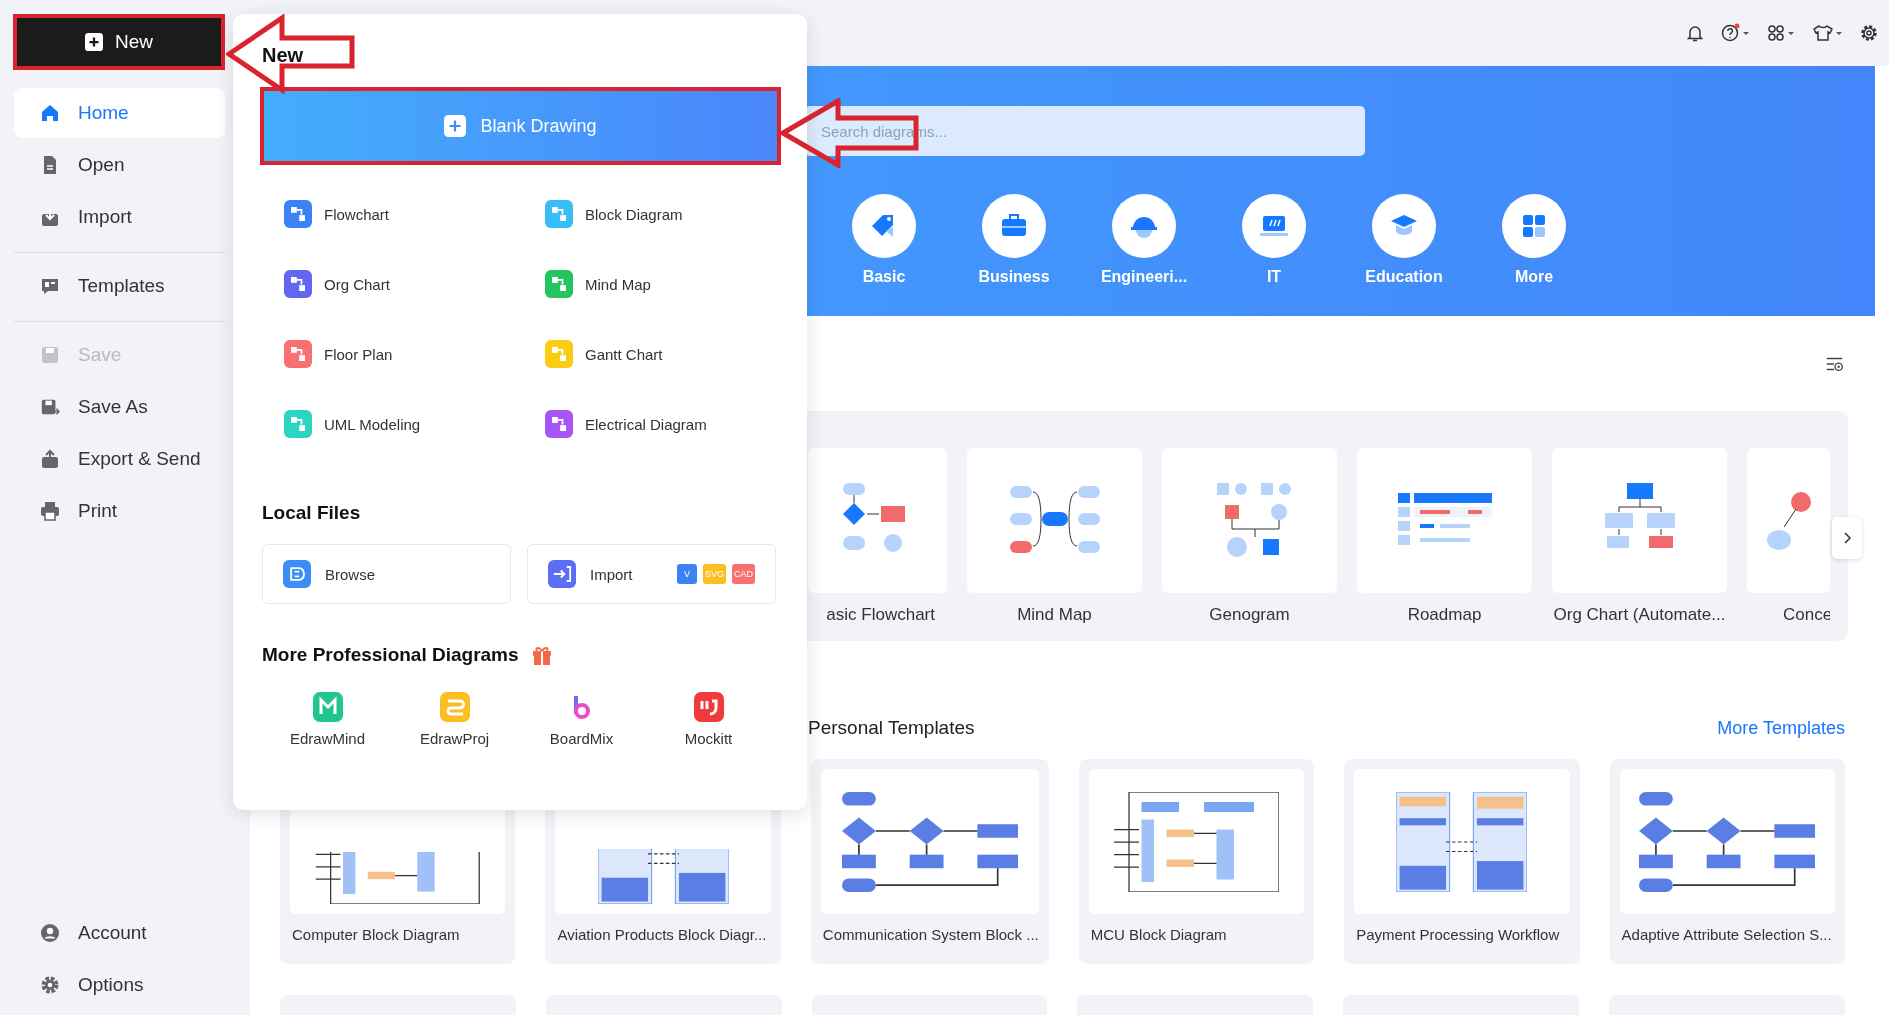  I want to click on import-icon, so click(562, 574).